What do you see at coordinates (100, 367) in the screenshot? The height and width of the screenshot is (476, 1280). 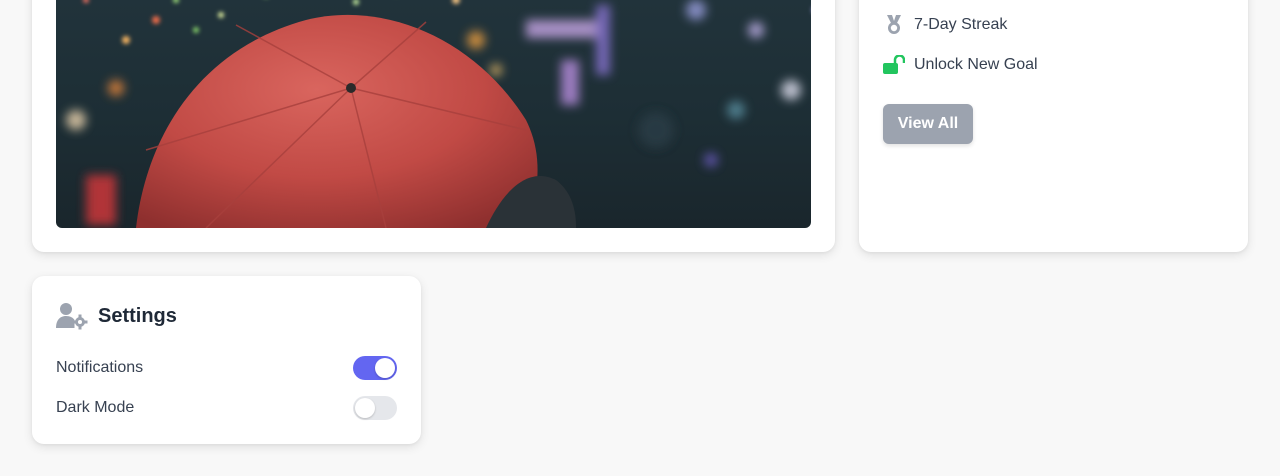 I see `setting-label: Notifications` at bounding box center [100, 367].